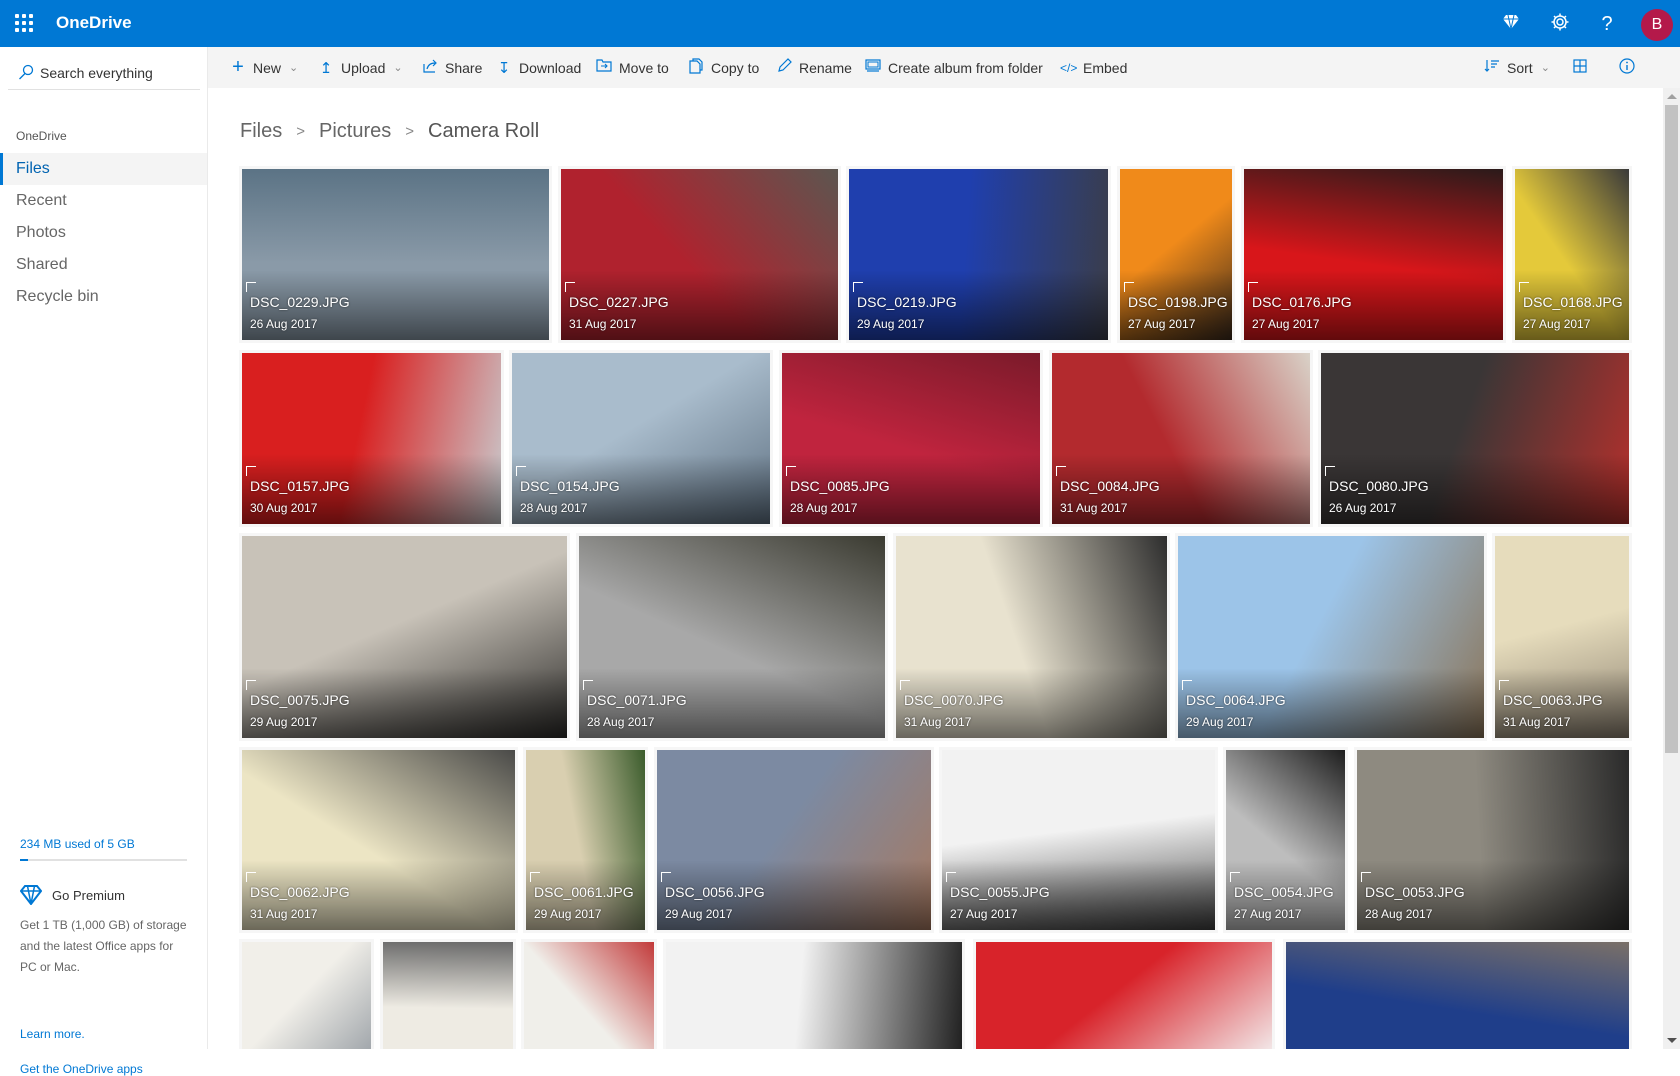 This screenshot has height=1076, width=1680. I want to click on download-button: ↧ Download, so click(539, 67).